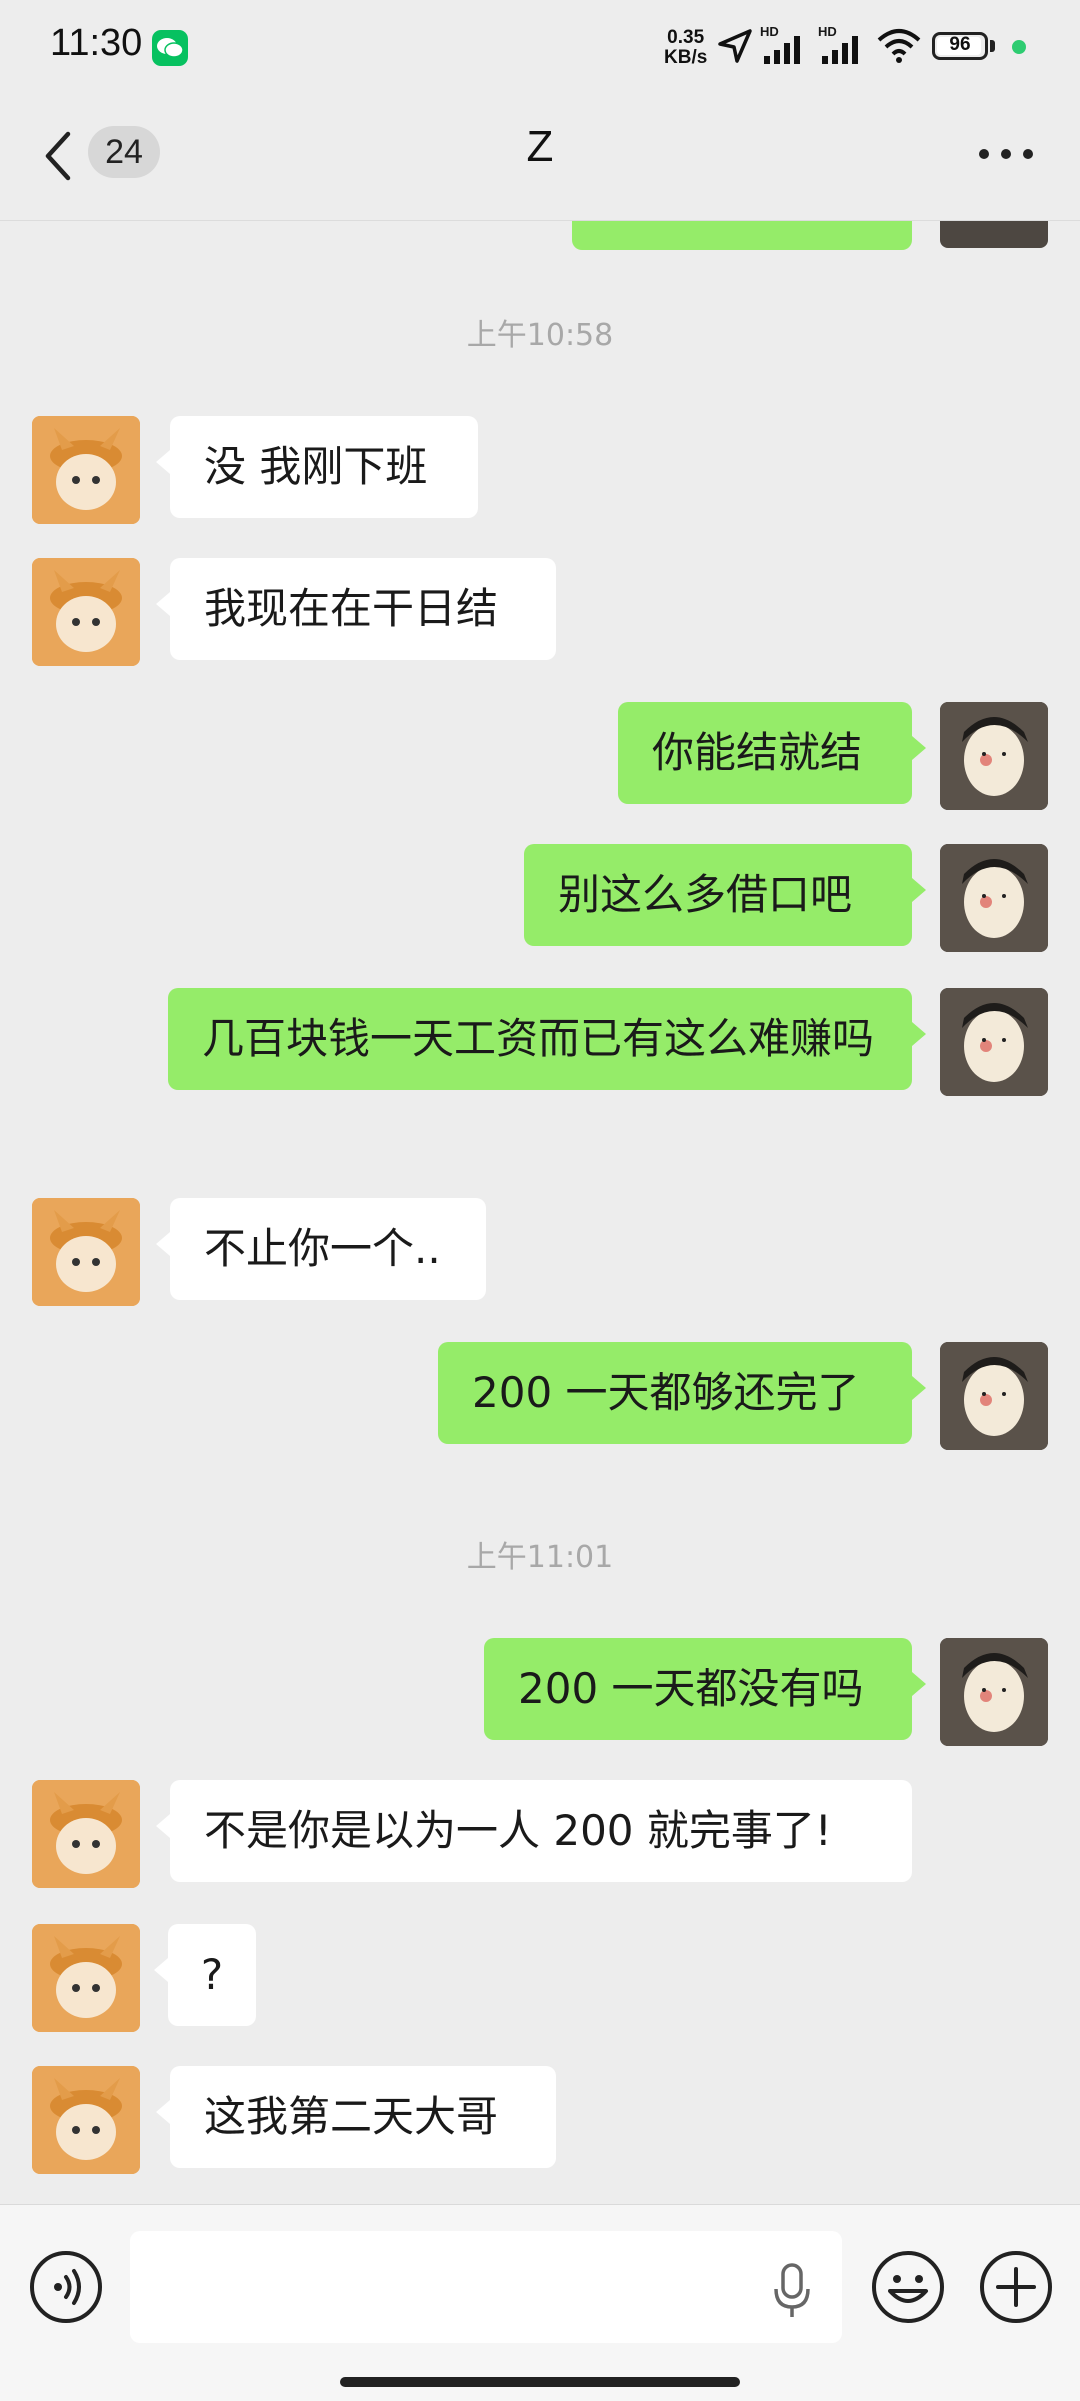 The width and height of the screenshot is (1080, 2401). Describe the element at coordinates (540, 146) in the screenshot. I see `chat-title: Z` at that location.